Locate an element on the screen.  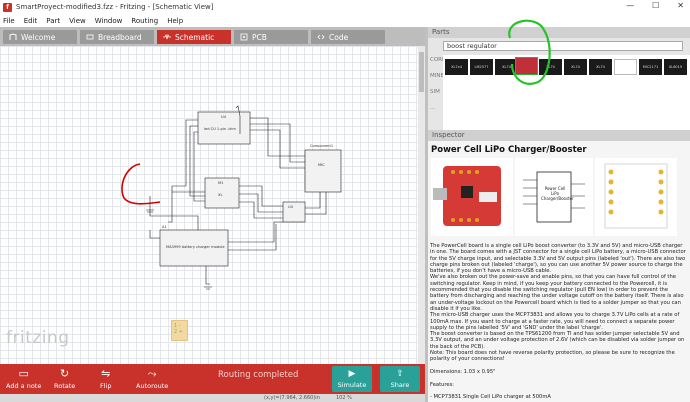
rotate-button: ↻ Rotate is located at coordinates (64, 379).